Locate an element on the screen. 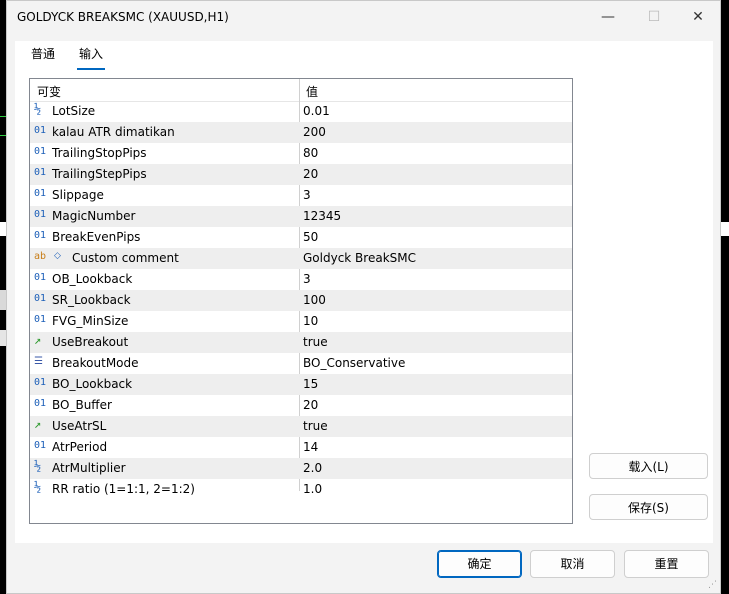 This screenshot has width=729, height=594. row-variable-name: TrailingStepPips is located at coordinates (99, 174).